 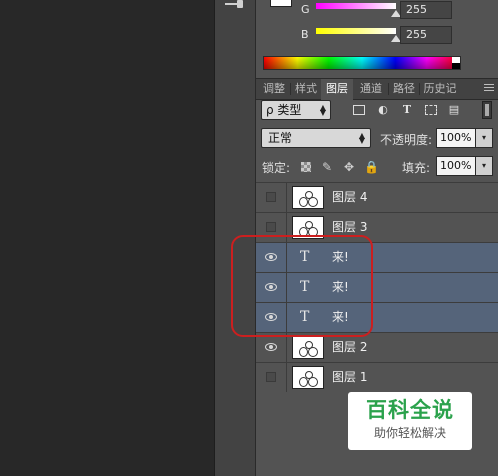 I want to click on filter-toggle-switch, so click(x=487, y=110).